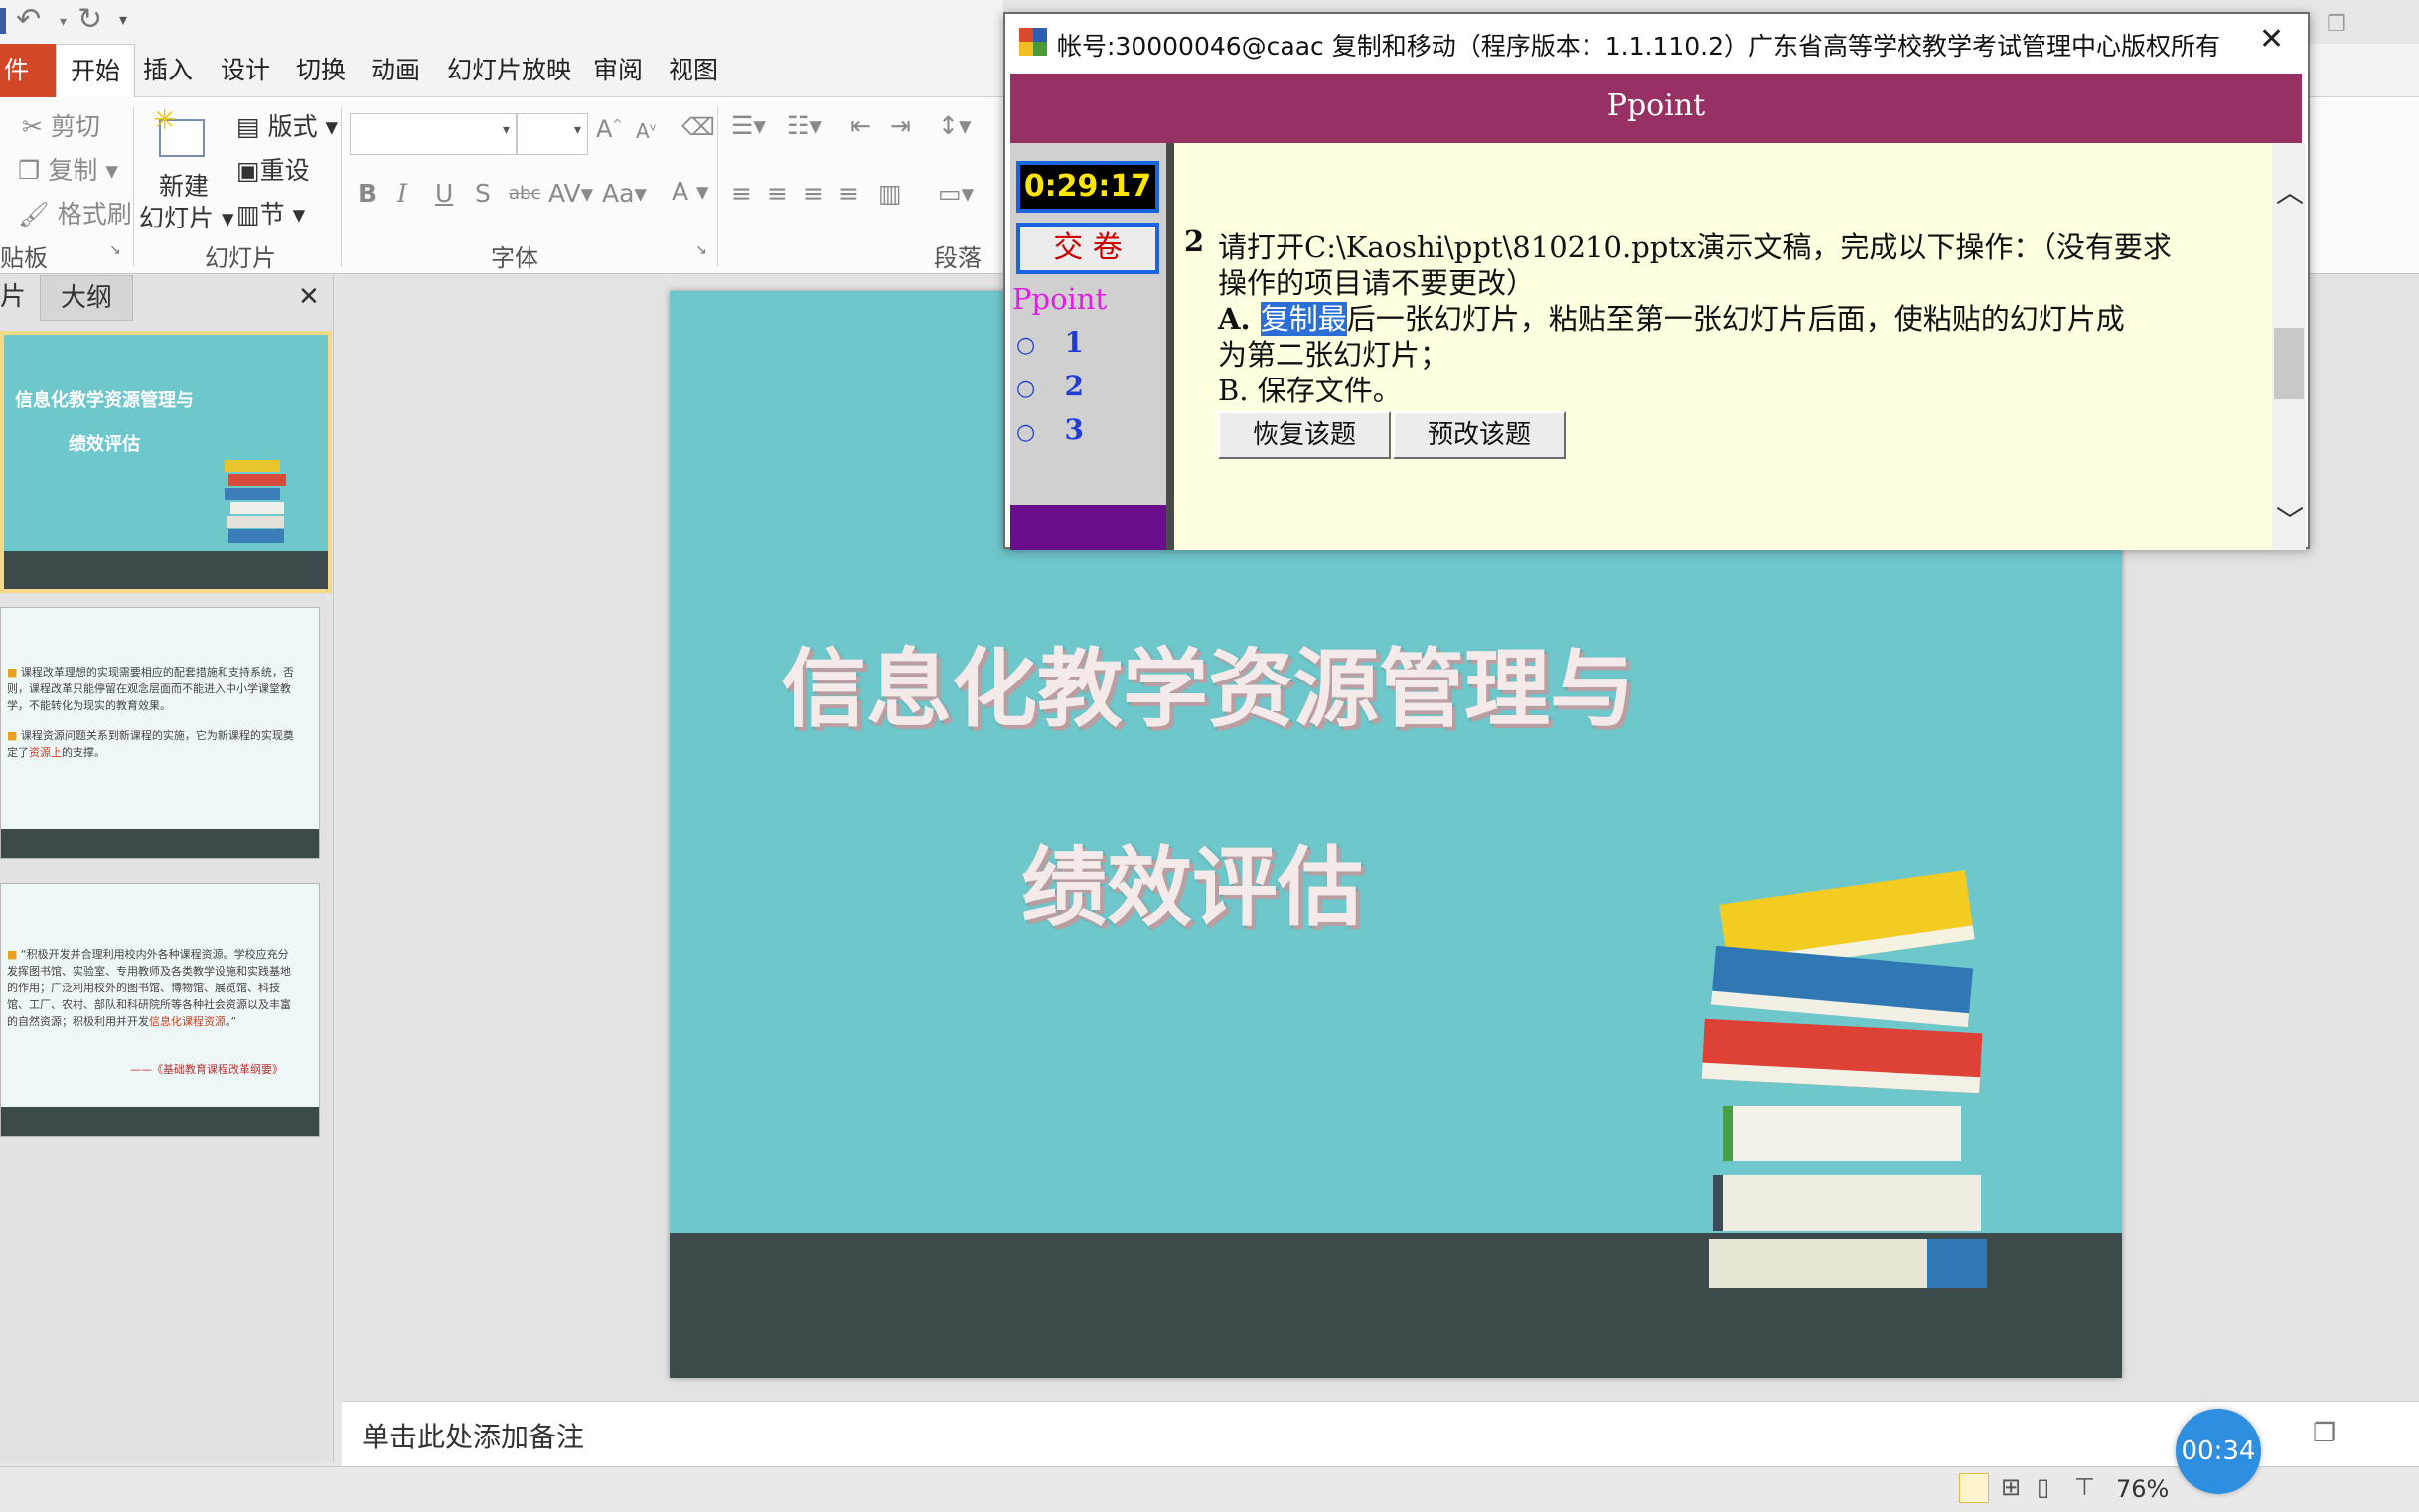 The width and height of the screenshot is (2419, 1512). I want to click on tab-design: 设计, so click(245, 70).